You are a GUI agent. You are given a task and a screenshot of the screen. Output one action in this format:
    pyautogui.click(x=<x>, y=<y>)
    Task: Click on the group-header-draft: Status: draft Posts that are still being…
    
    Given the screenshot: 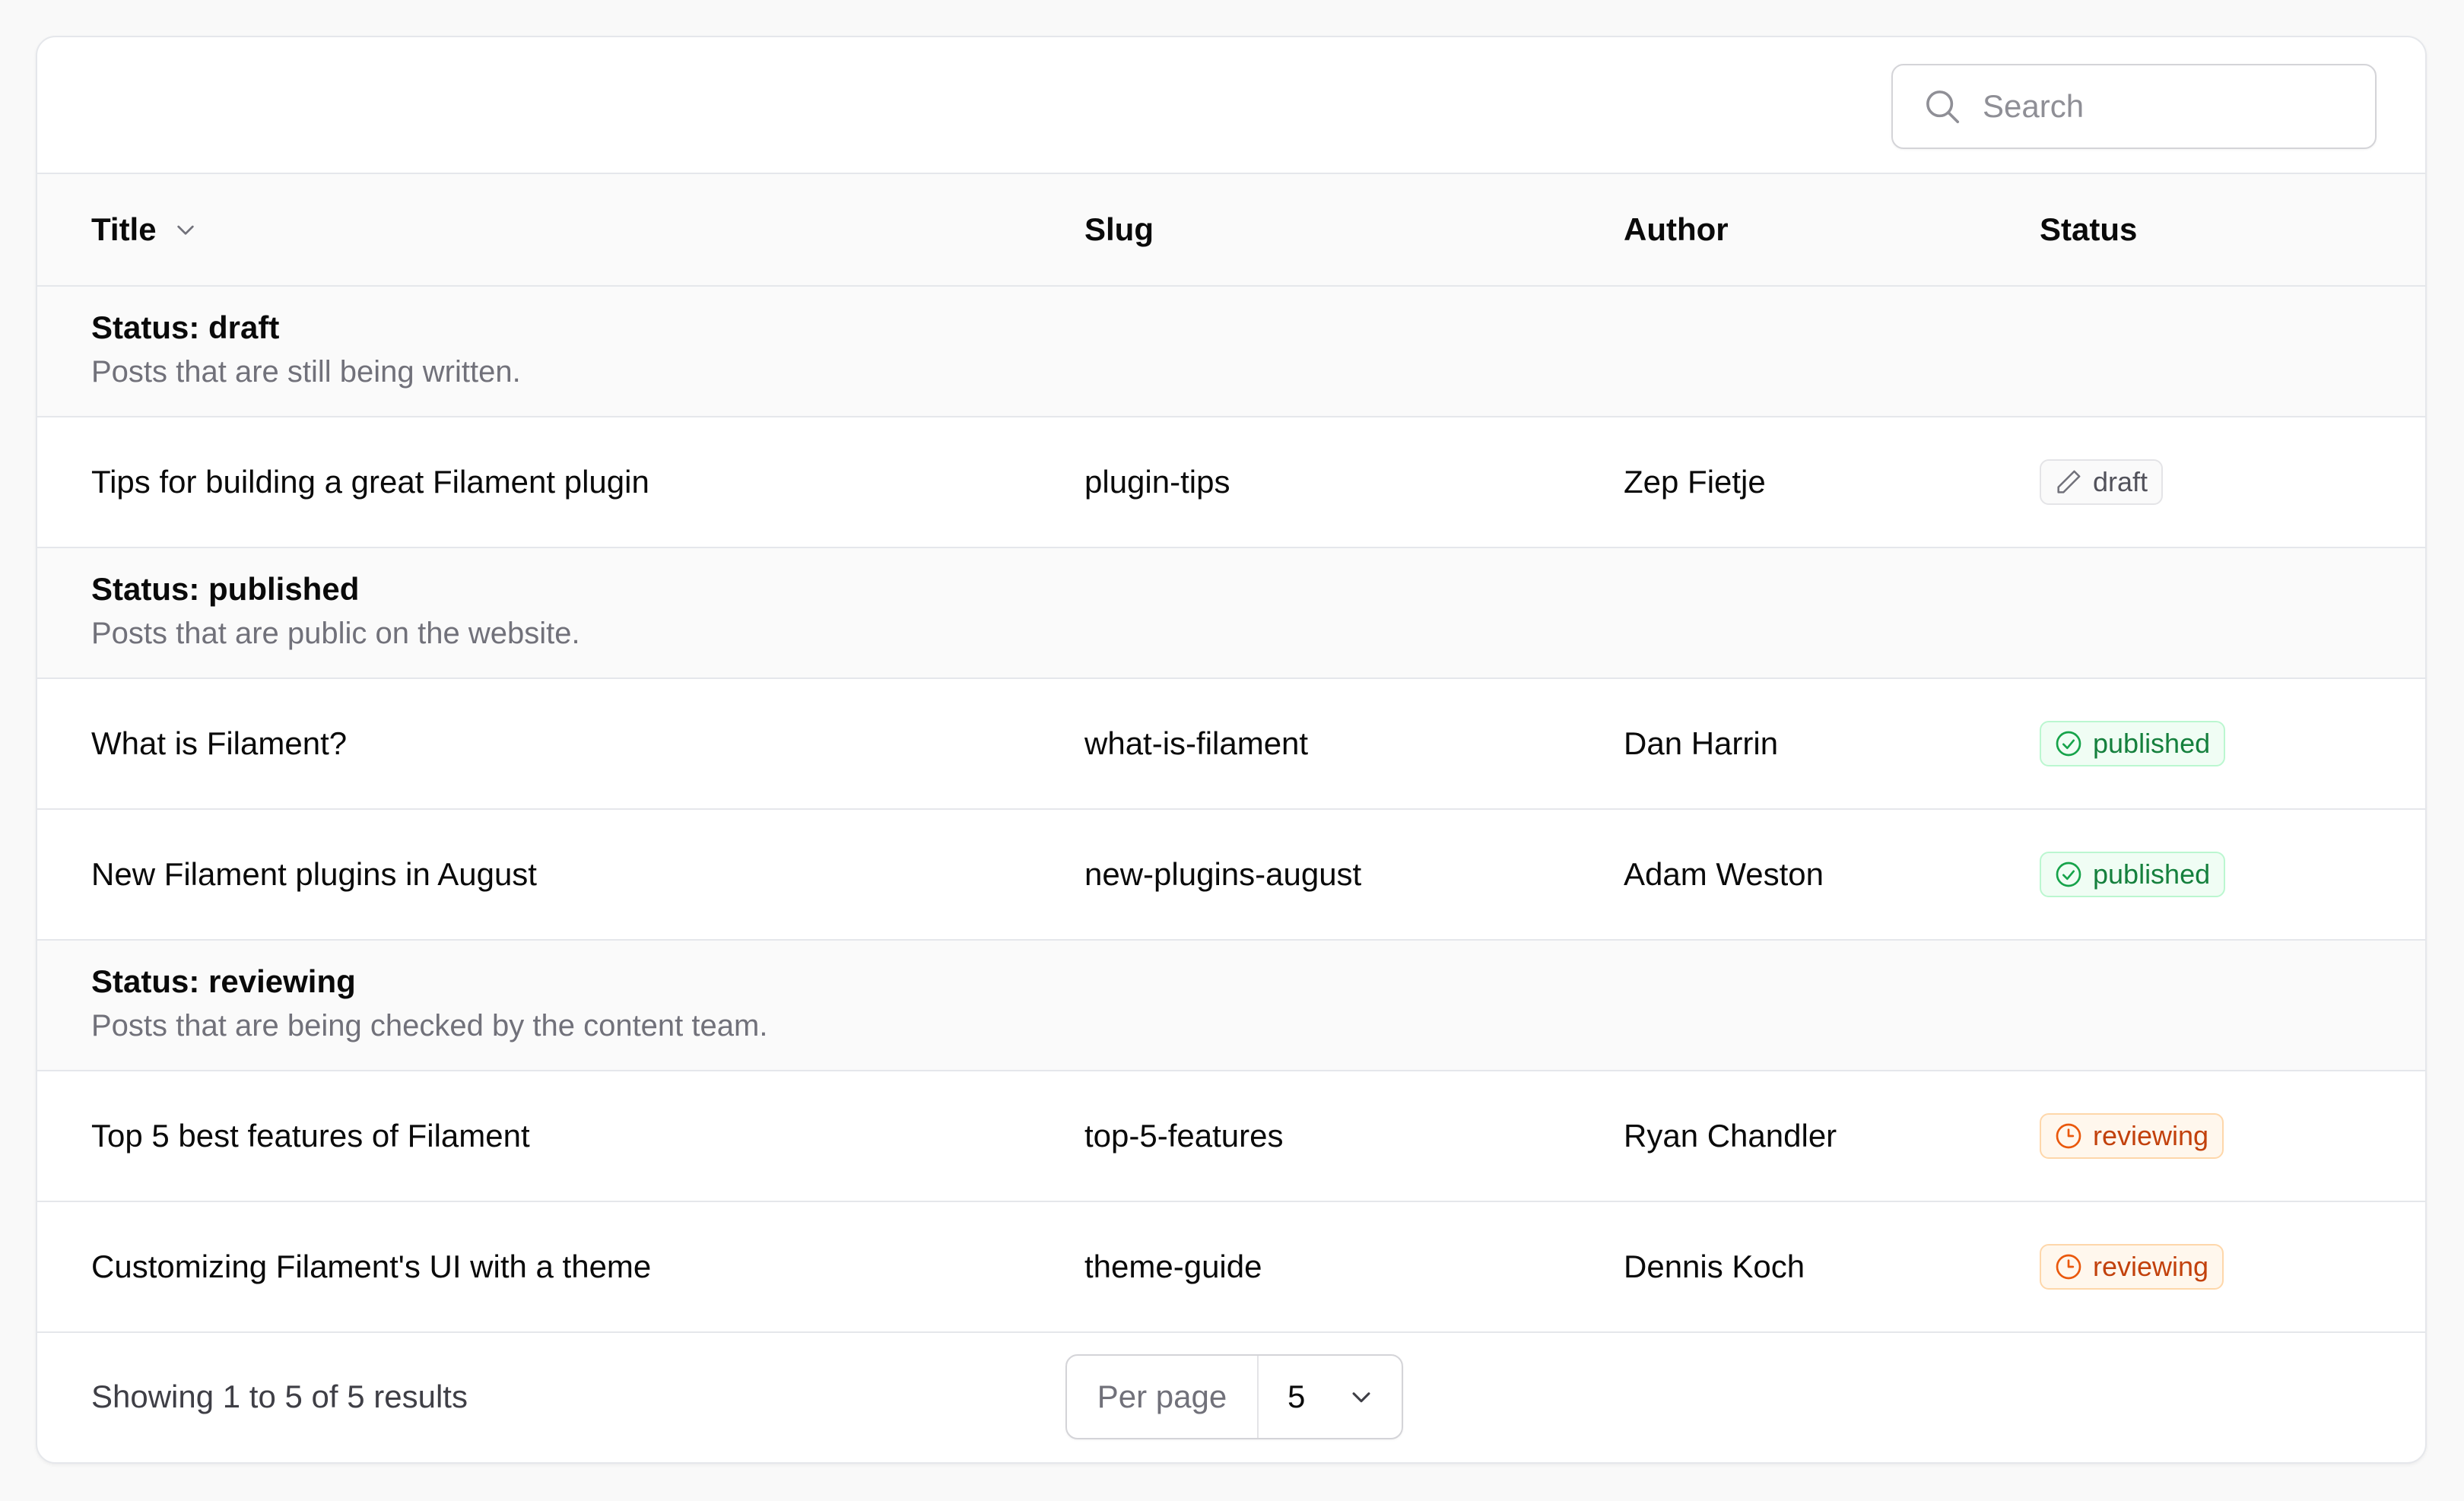 What is the action you would take?
    pyautogui.click(x=1231, y=352)
    